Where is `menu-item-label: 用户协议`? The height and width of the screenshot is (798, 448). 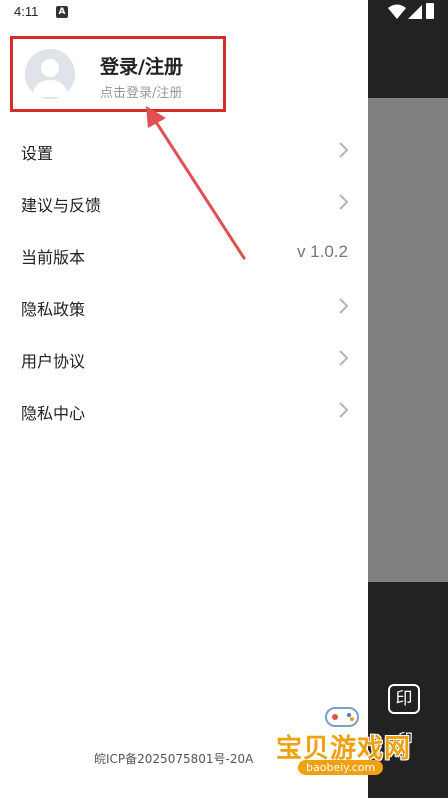 menu-item-label: 用户协议 is located at coordinates (53, 361).